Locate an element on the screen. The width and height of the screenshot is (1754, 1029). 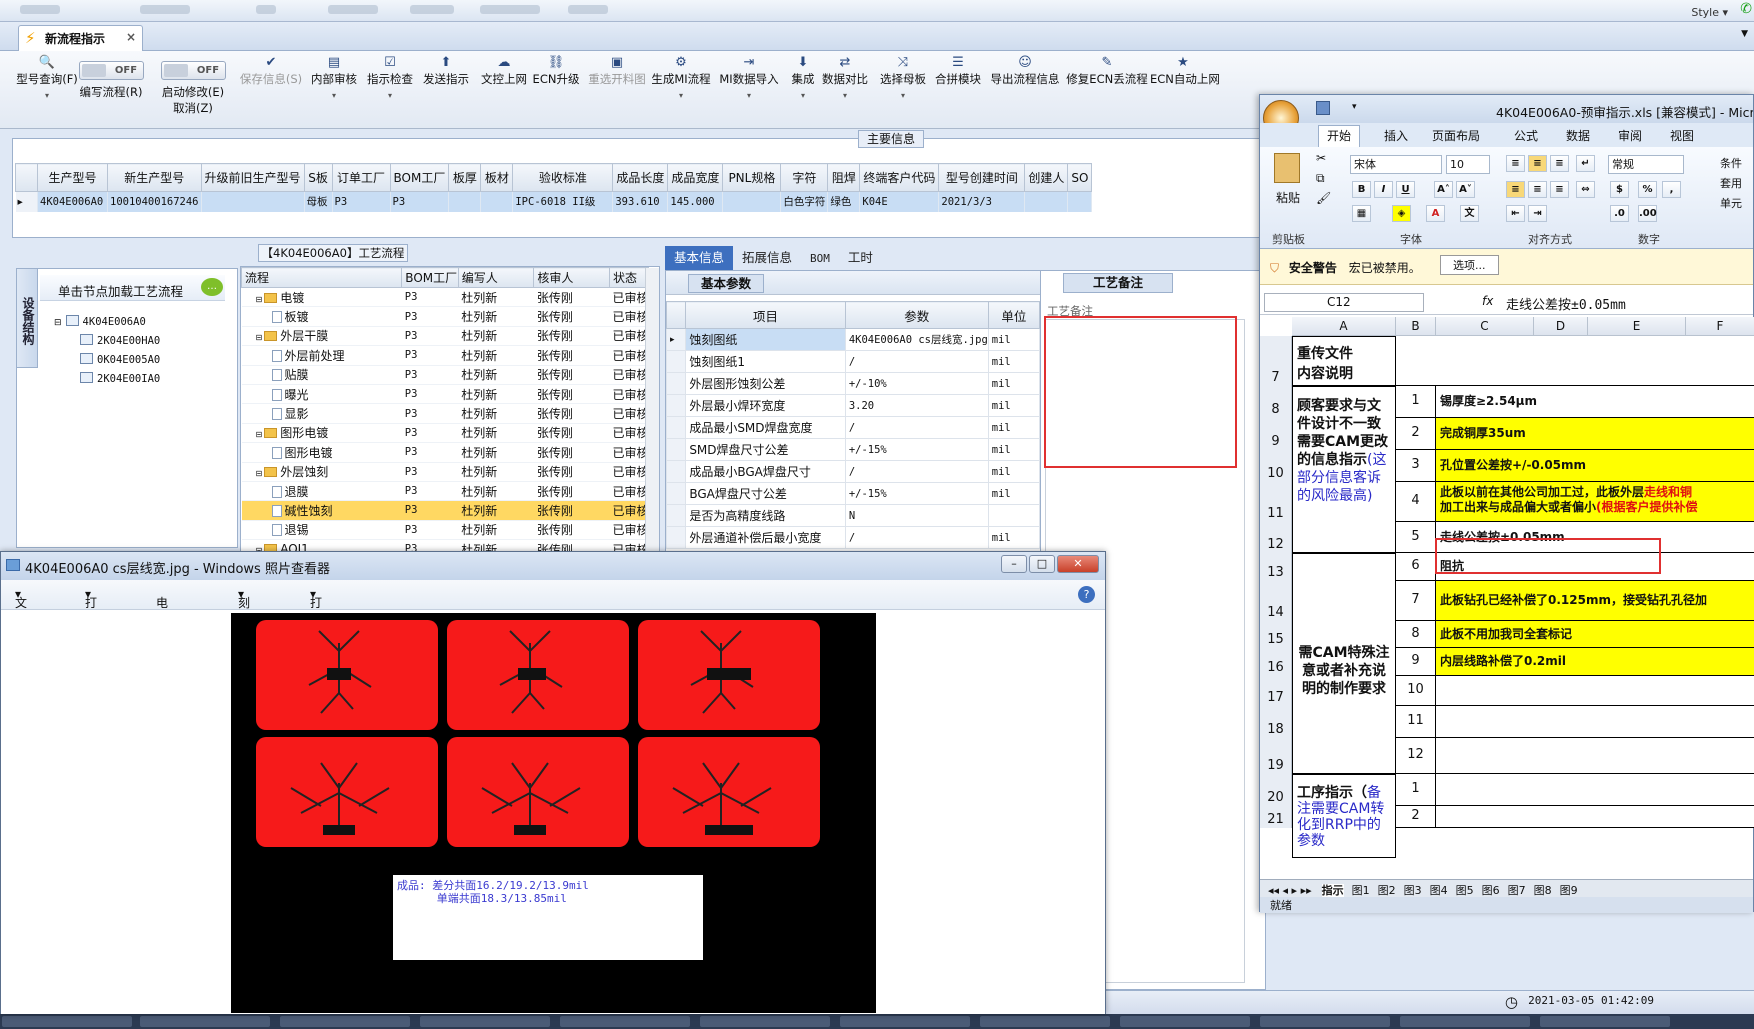
param-value: / is located at coordinates (916, 427).